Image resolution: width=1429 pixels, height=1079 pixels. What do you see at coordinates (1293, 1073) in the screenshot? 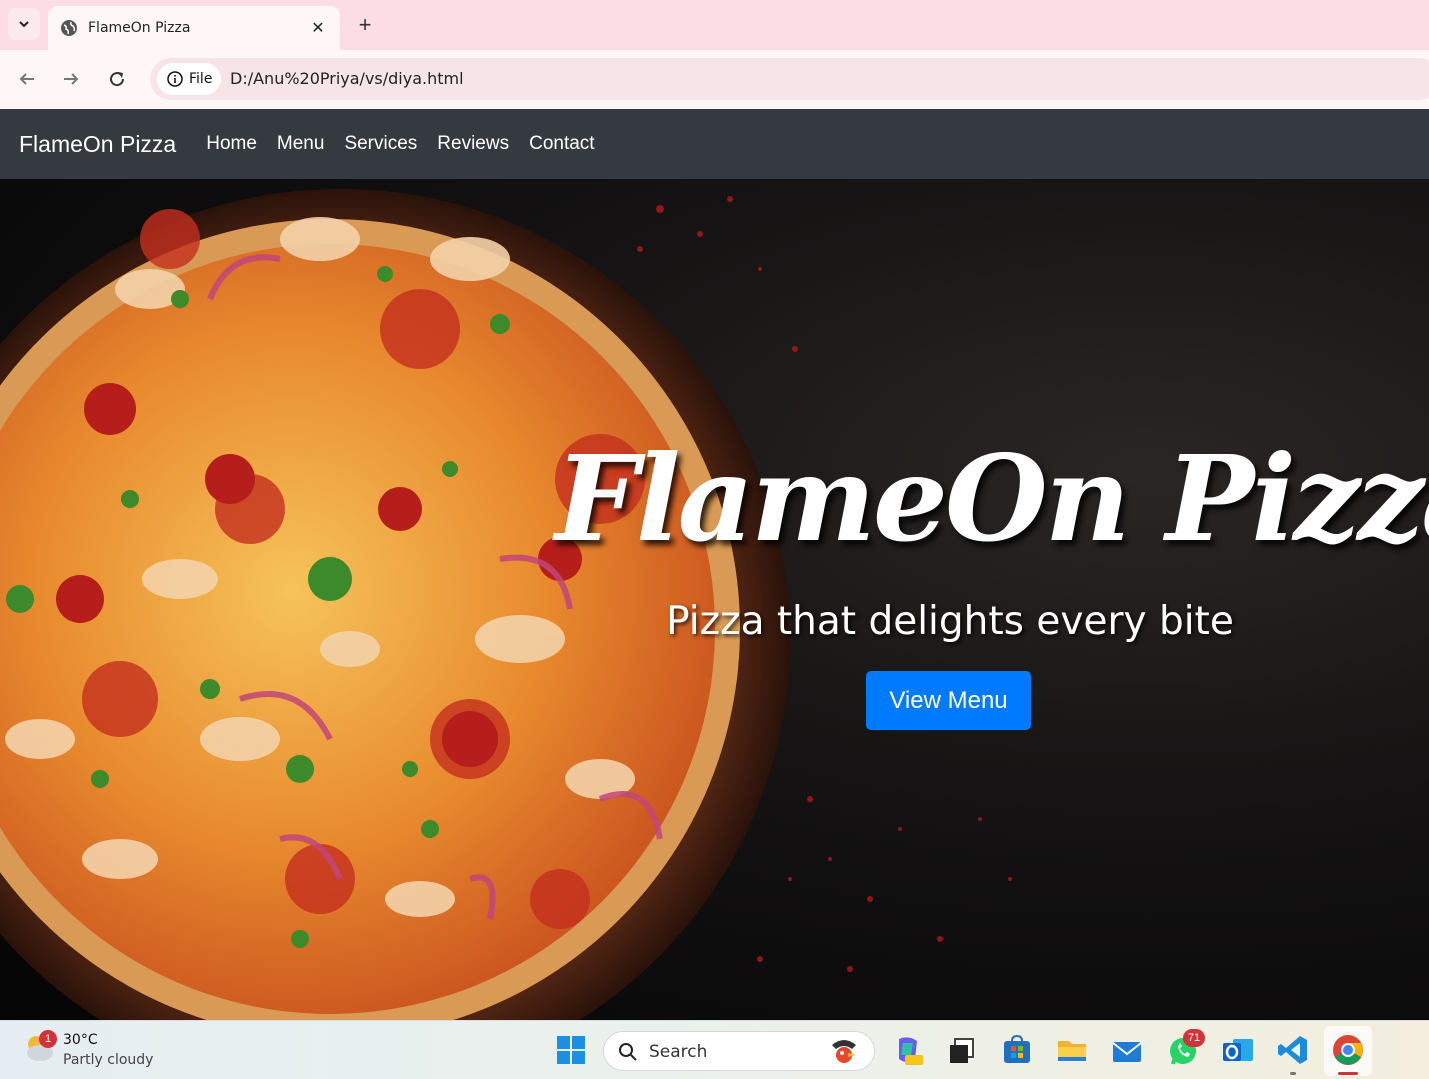
I see `vscode-running-indicator` at bounding box center [1293, 1073].